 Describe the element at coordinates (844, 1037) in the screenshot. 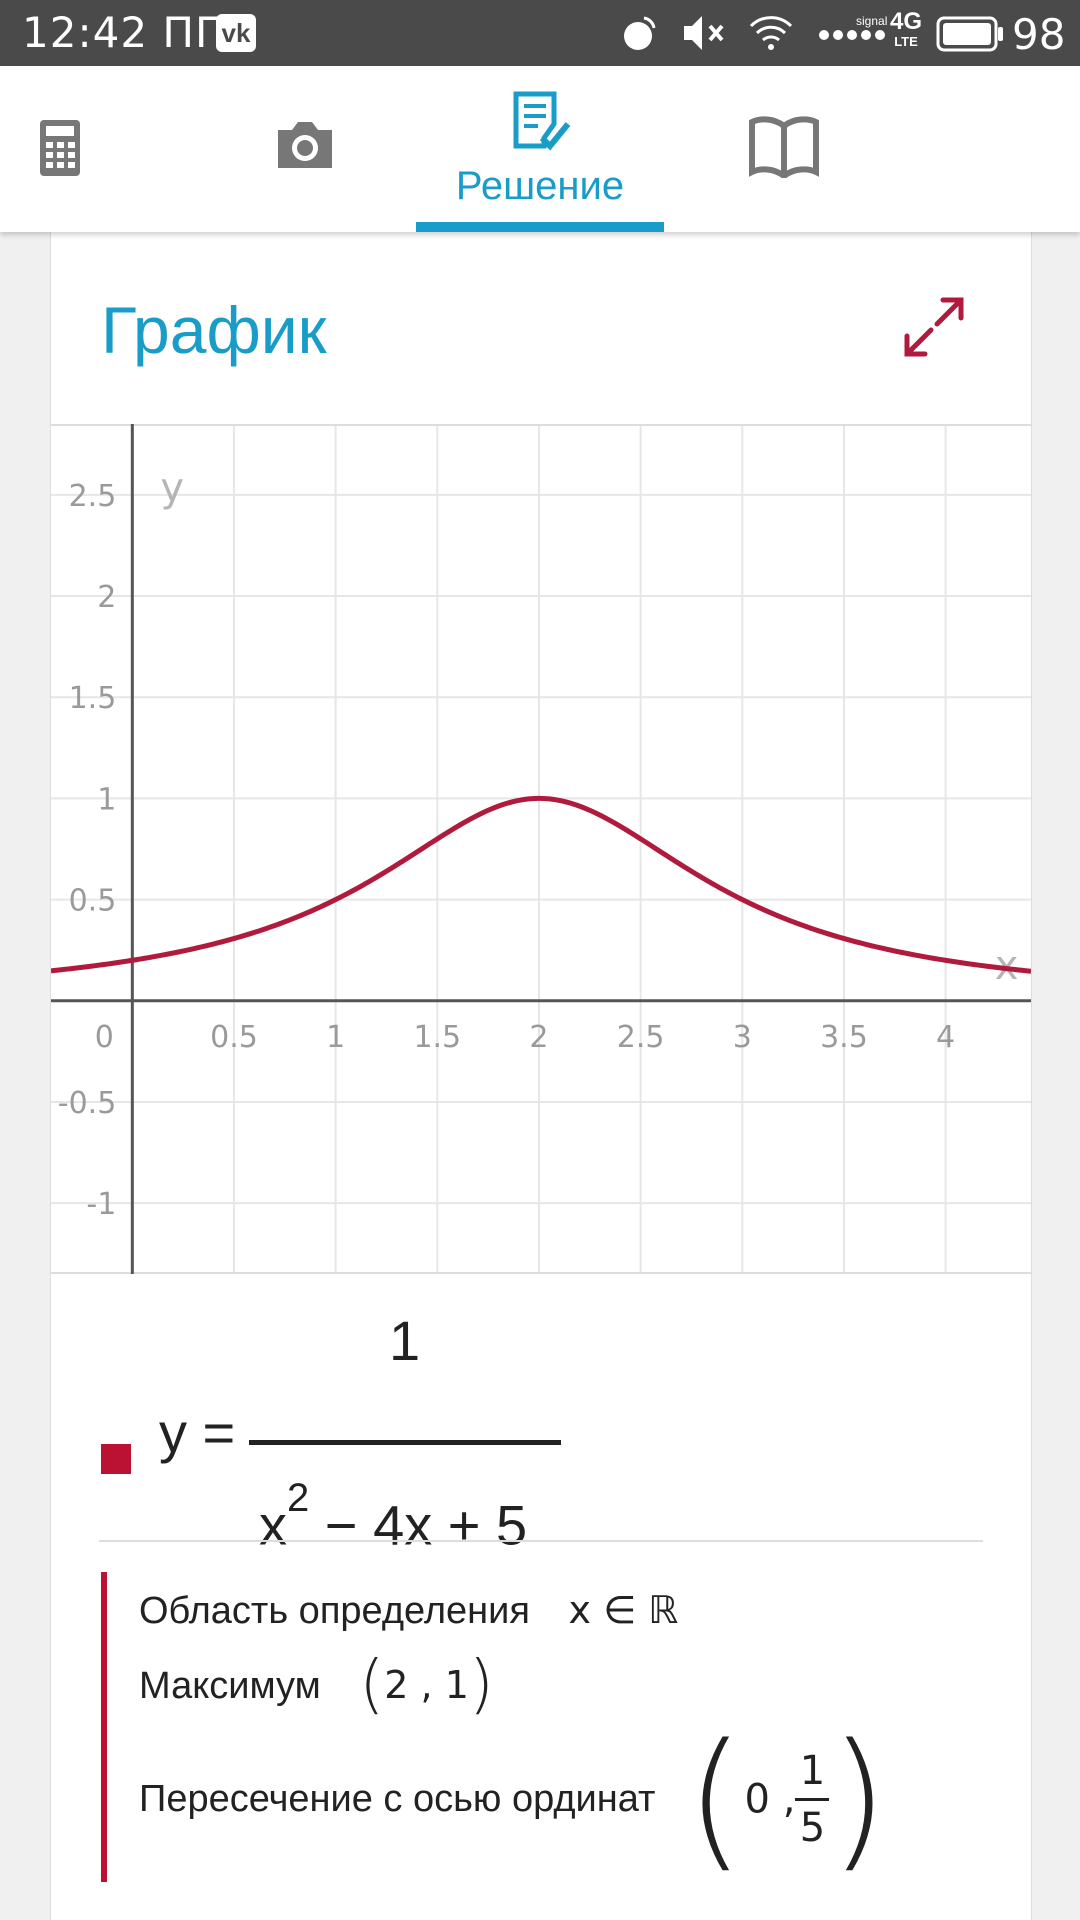

I see `x-tick-label: 3.5` at that location.